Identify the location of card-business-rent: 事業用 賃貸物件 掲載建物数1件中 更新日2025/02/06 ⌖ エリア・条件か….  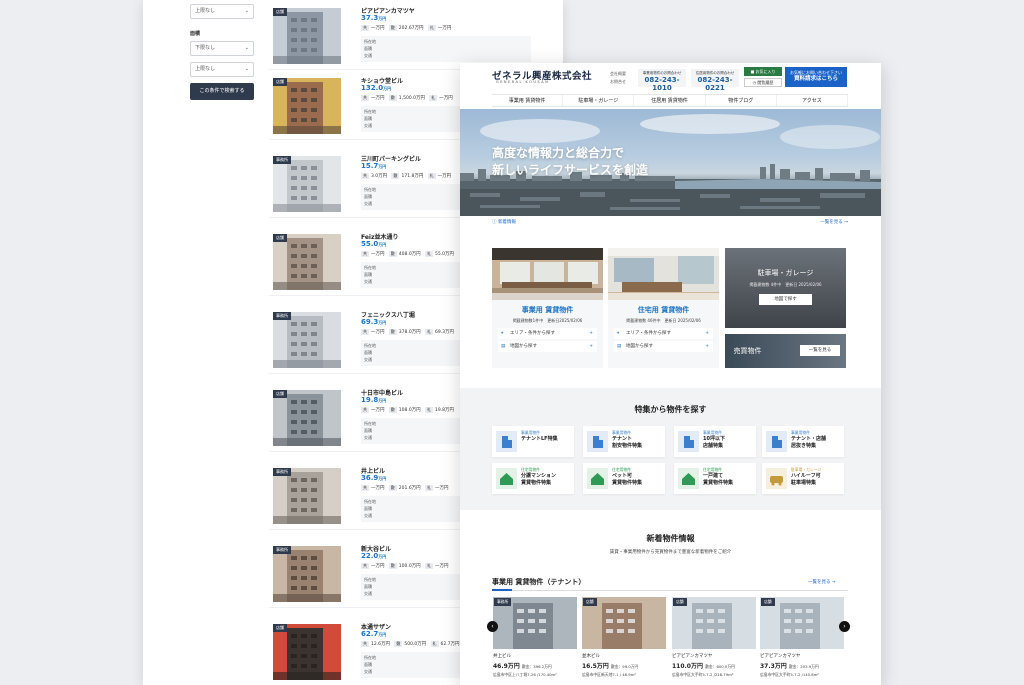
(547, 308).